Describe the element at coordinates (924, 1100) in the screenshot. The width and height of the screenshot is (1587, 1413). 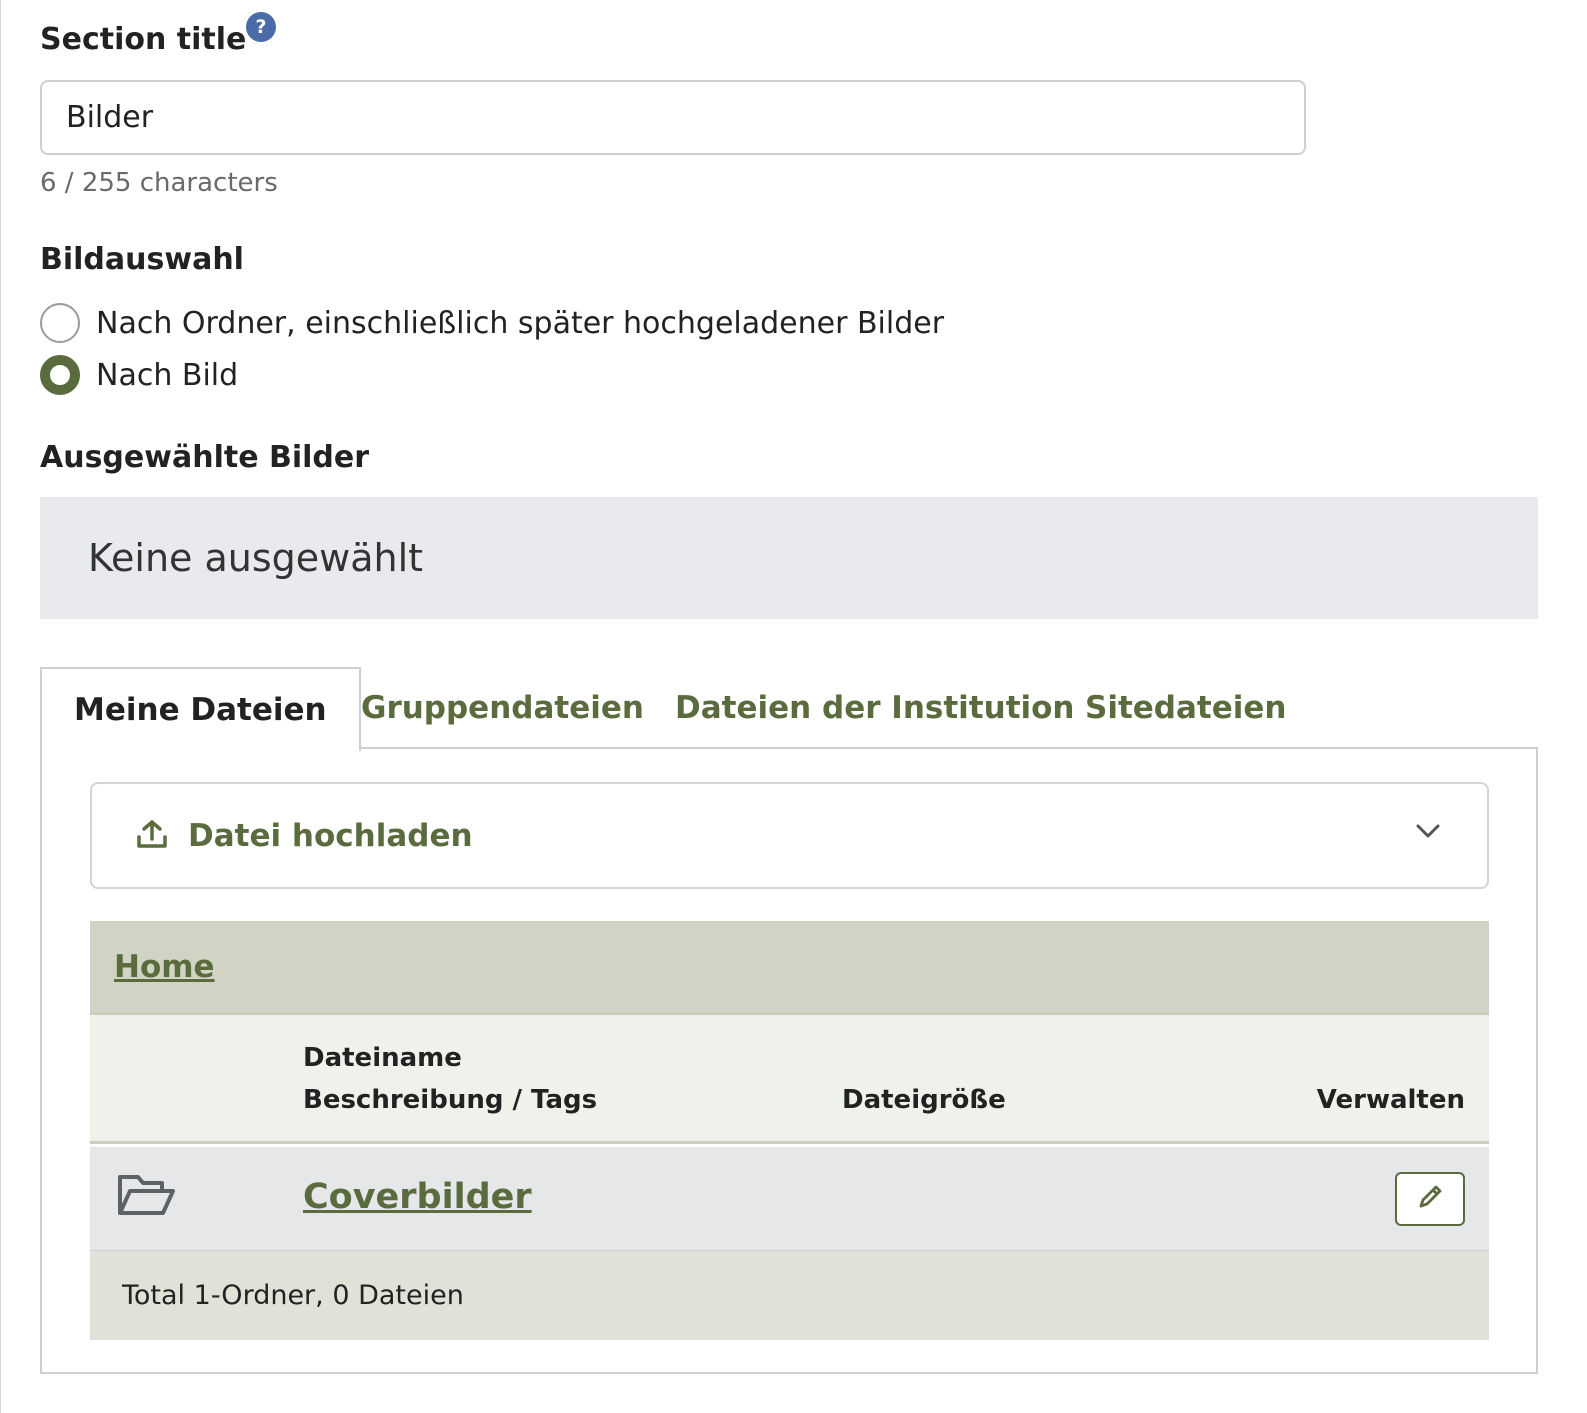
I see `header-dateigroesse: Dateigröße` at that location.